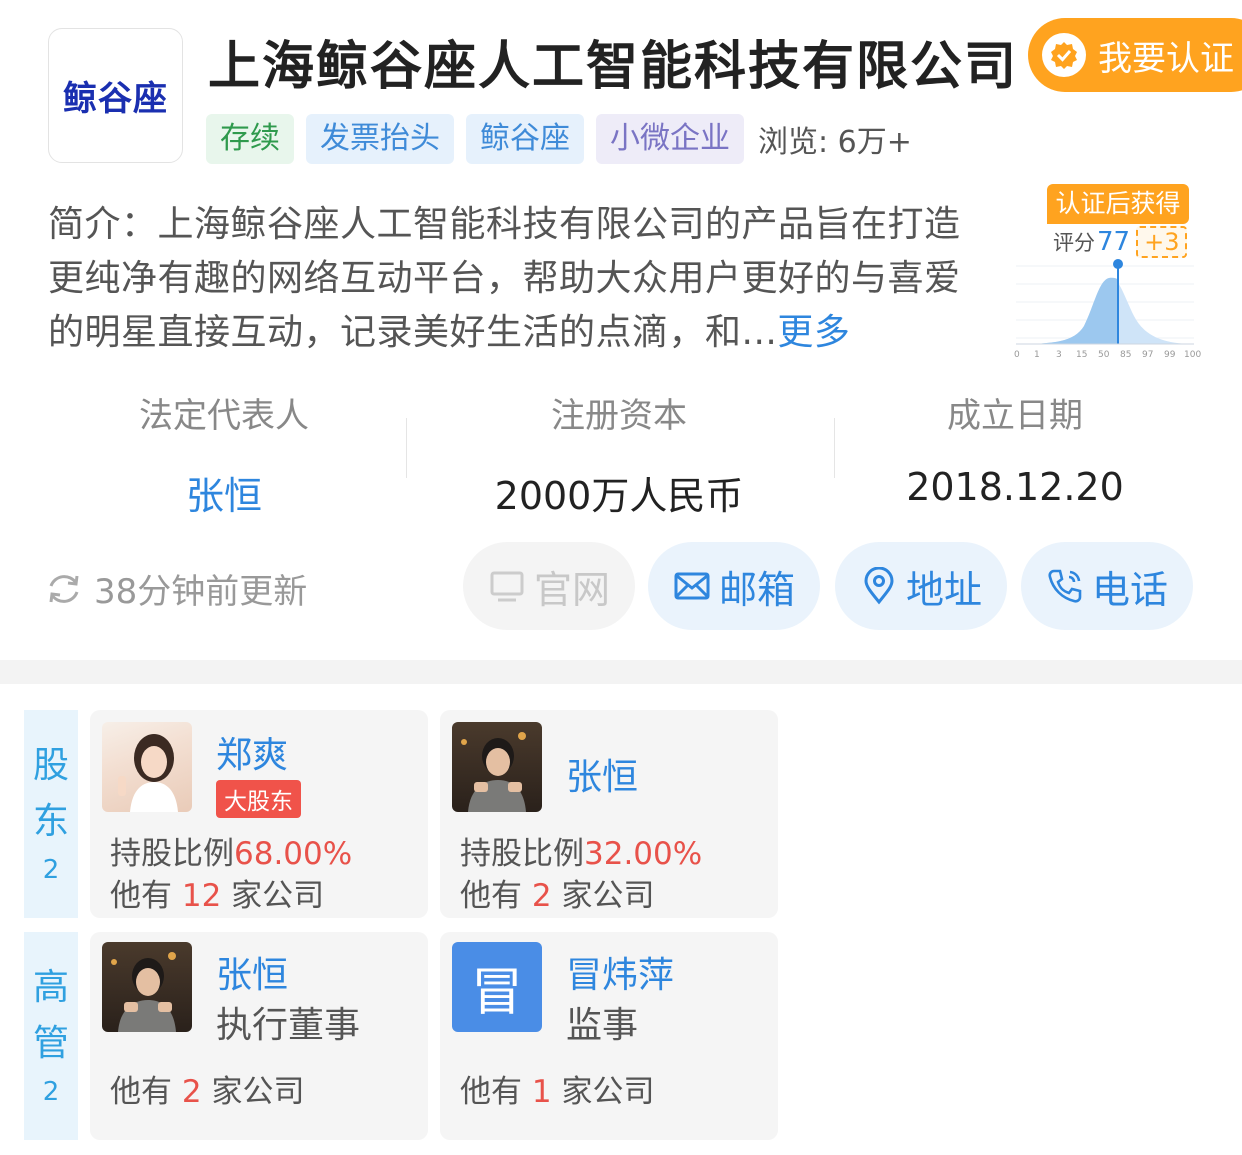 This screenshot has height=1155, width=1242. I want to click on update-status: 38分钟前更新, so click(175, 588).